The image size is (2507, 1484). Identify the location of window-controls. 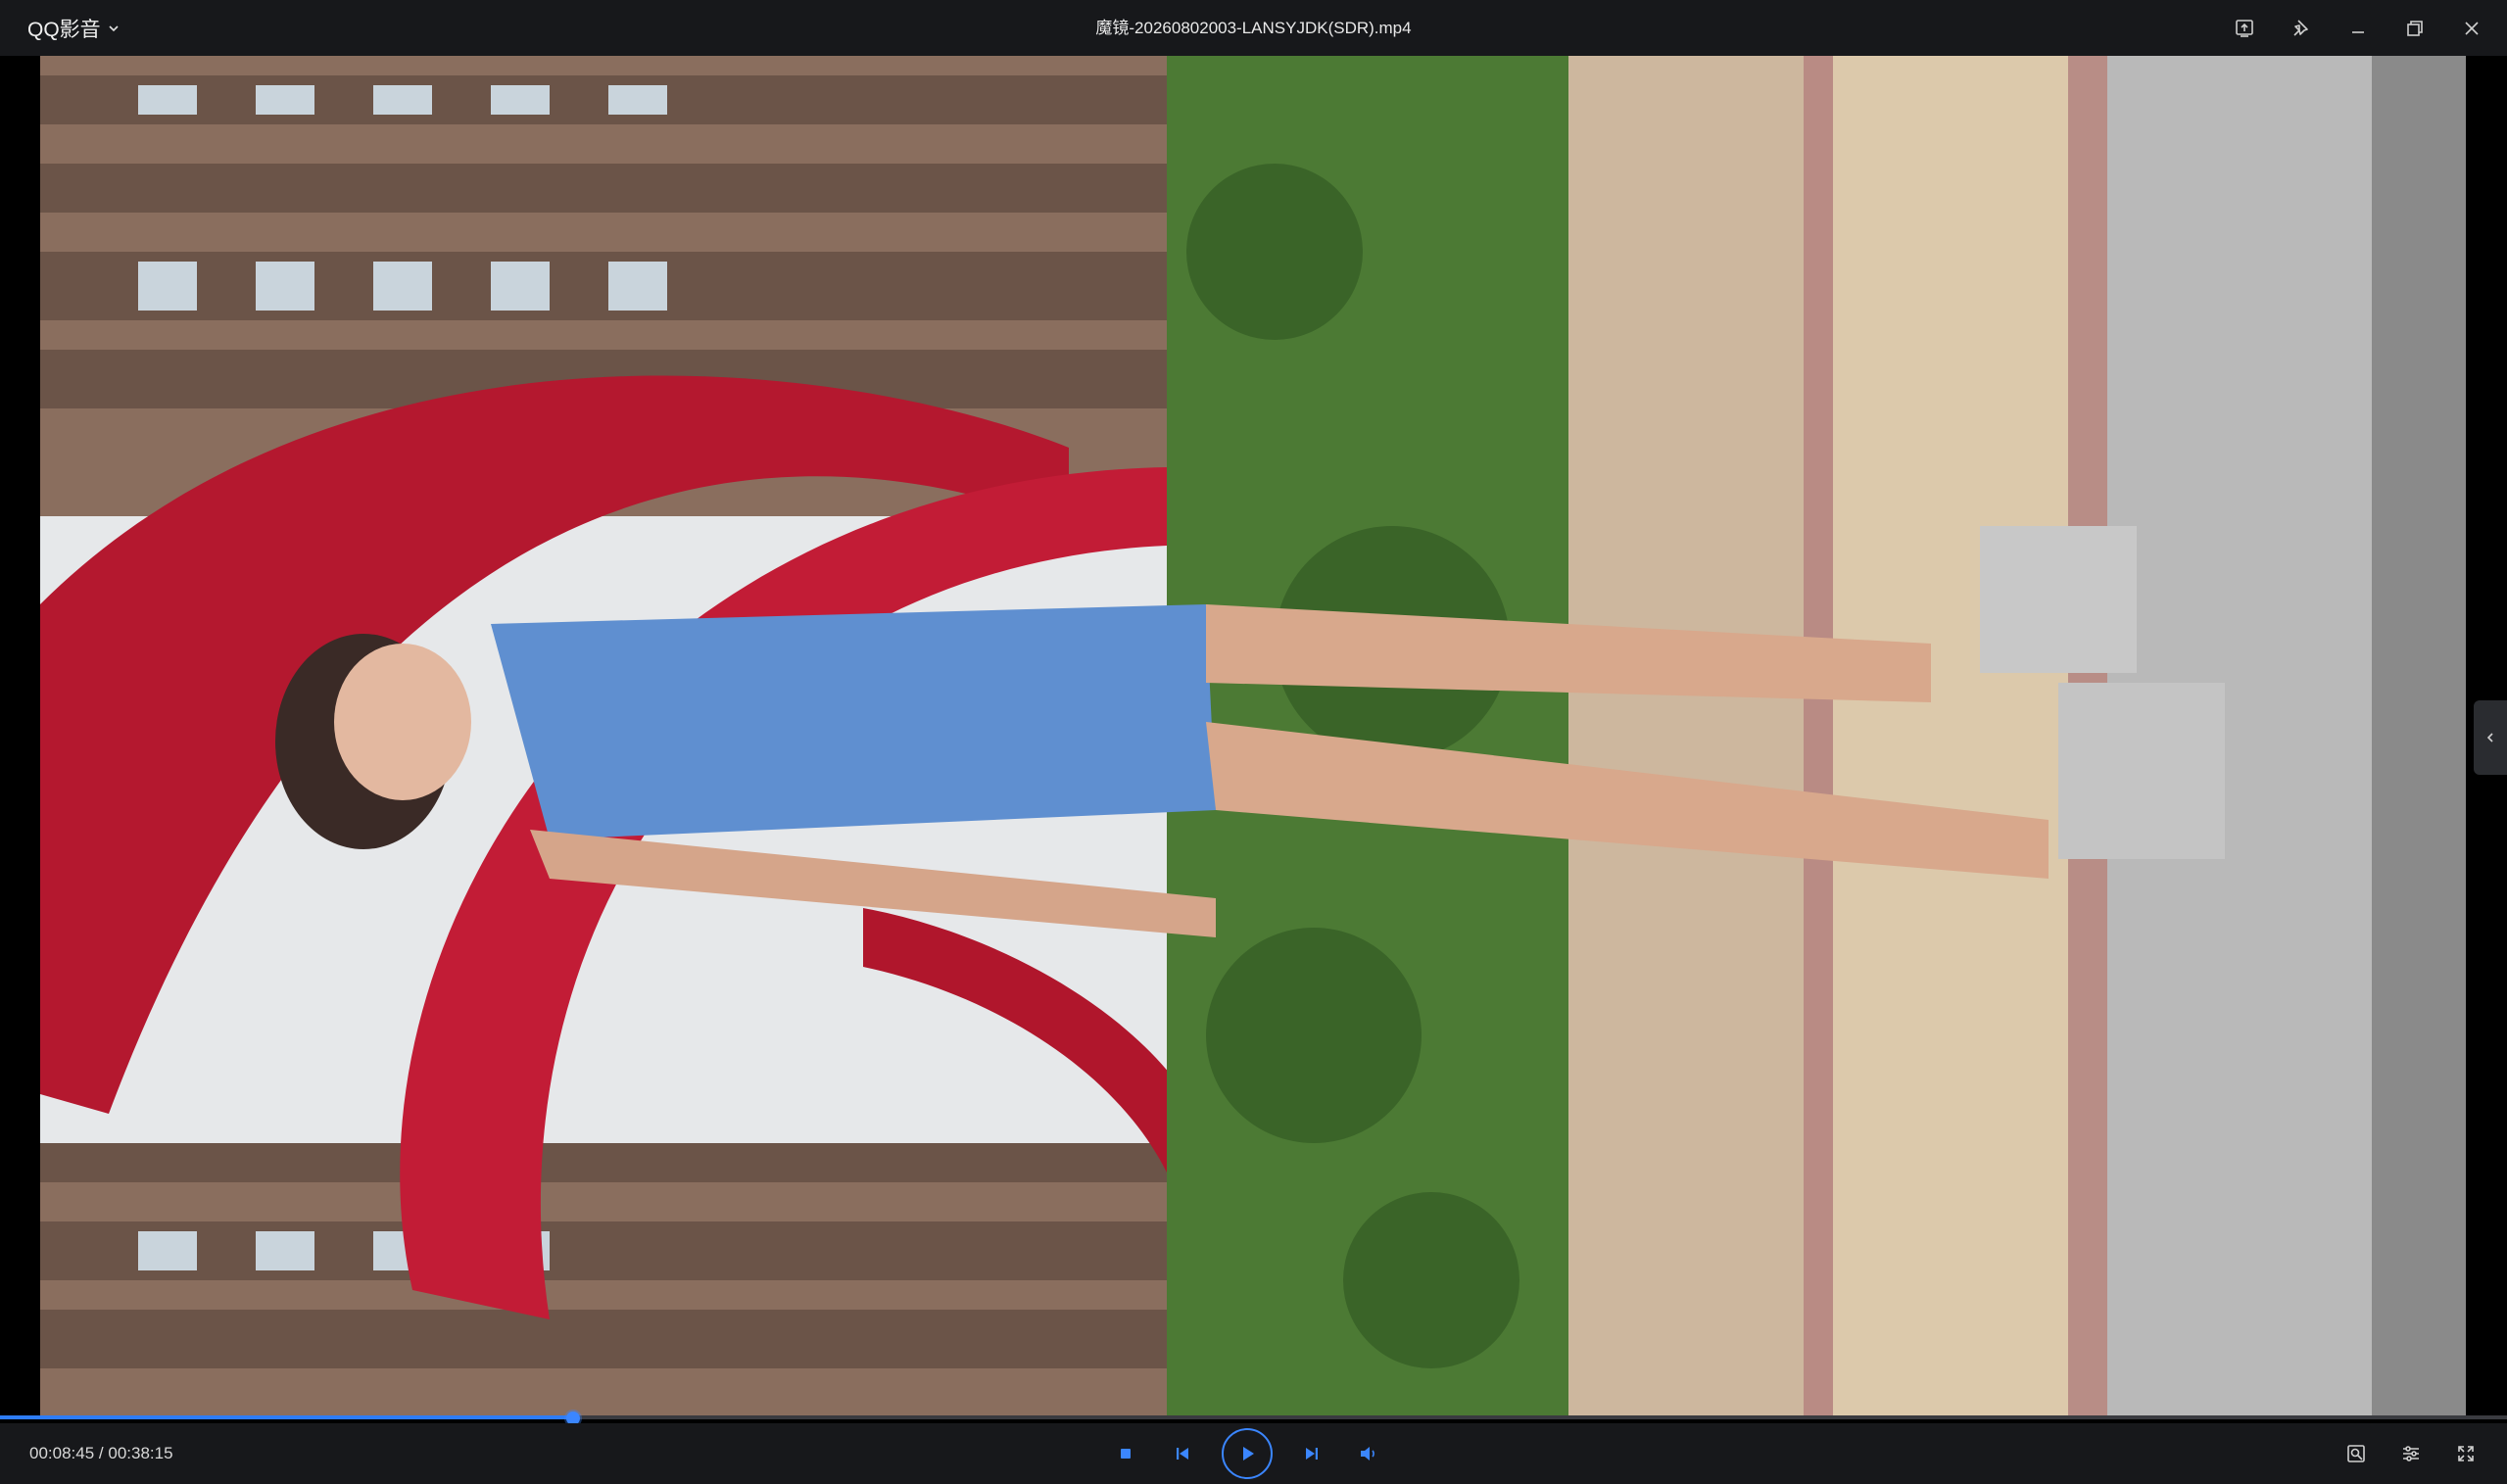
(2358, 28).